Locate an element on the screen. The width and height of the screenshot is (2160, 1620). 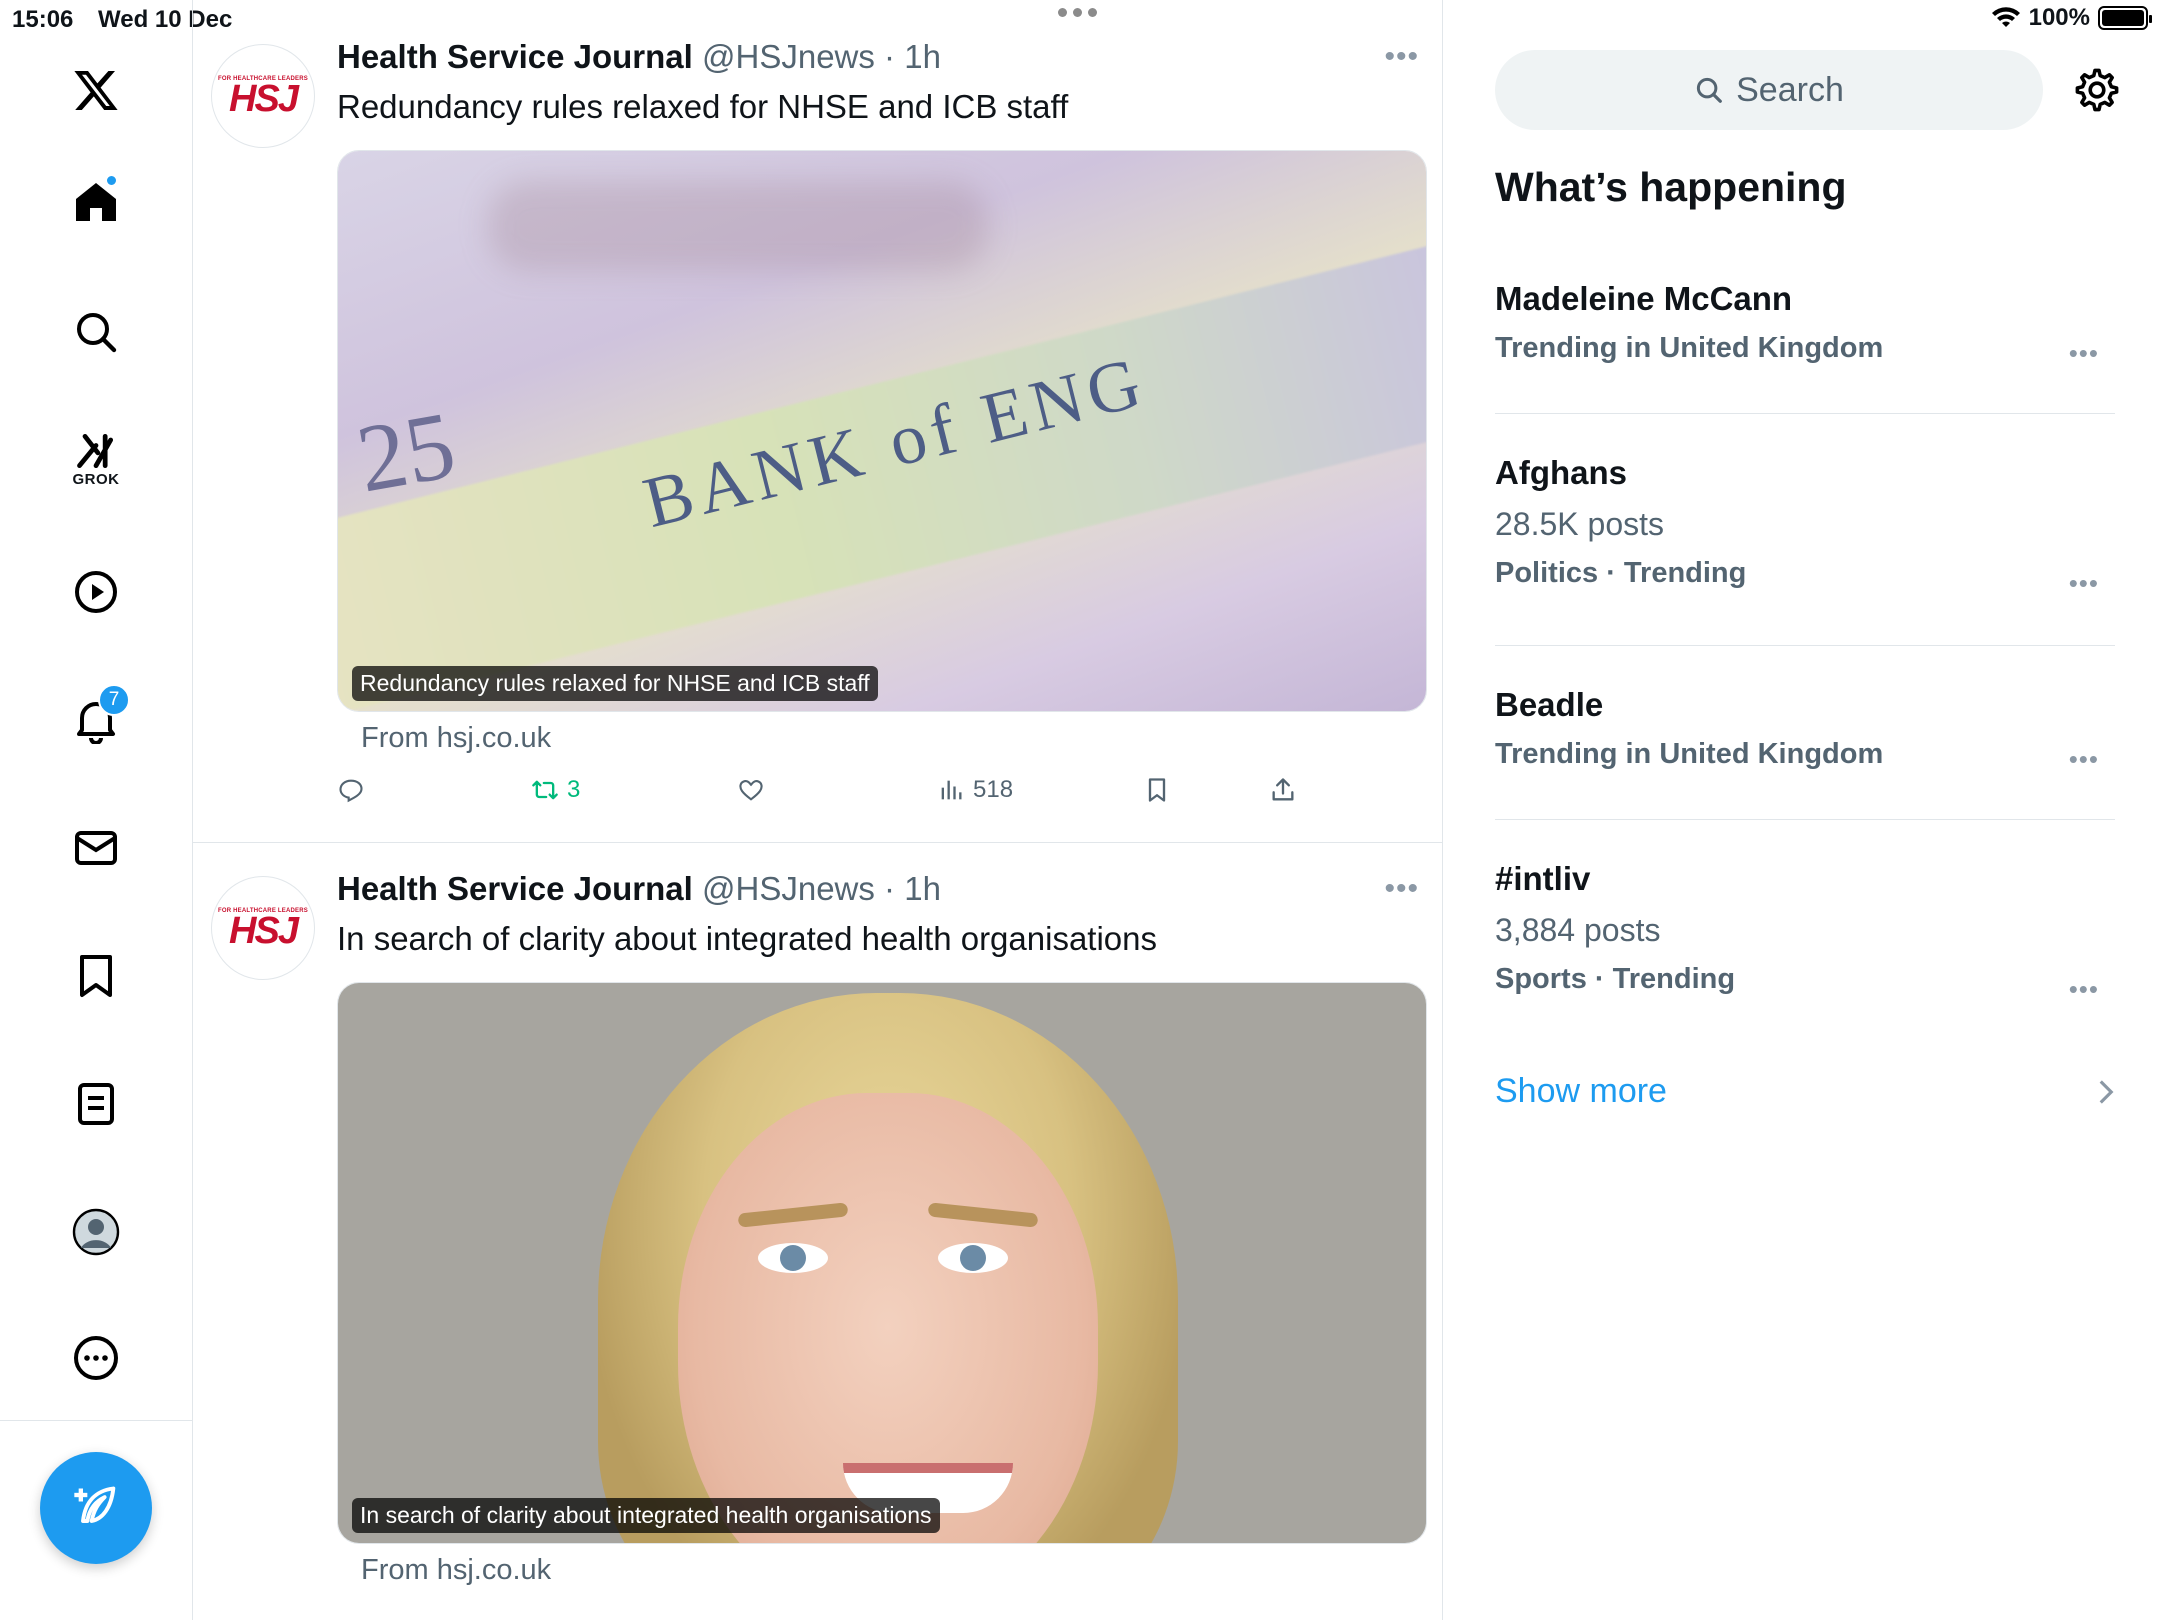
views-button: 518 is located at coordinates (975, 790).